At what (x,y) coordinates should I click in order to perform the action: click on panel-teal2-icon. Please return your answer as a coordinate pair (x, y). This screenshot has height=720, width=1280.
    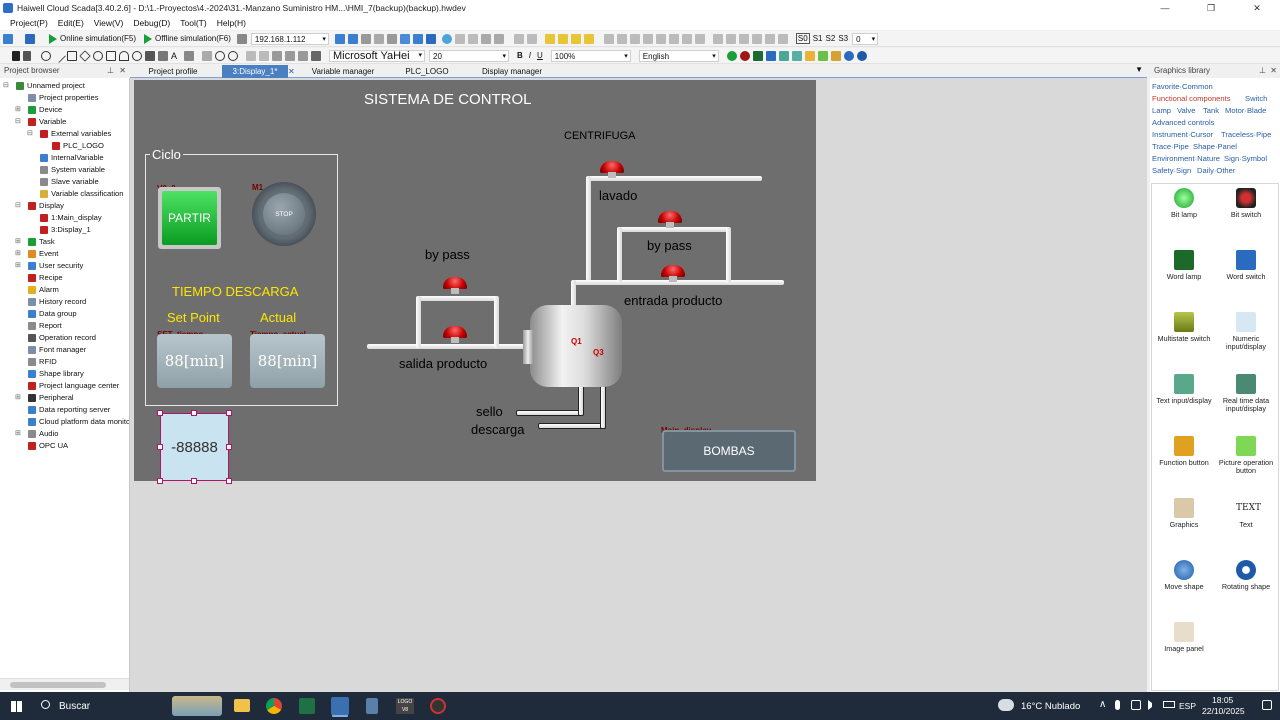
    Looking at the image, I should click on (796, 55).